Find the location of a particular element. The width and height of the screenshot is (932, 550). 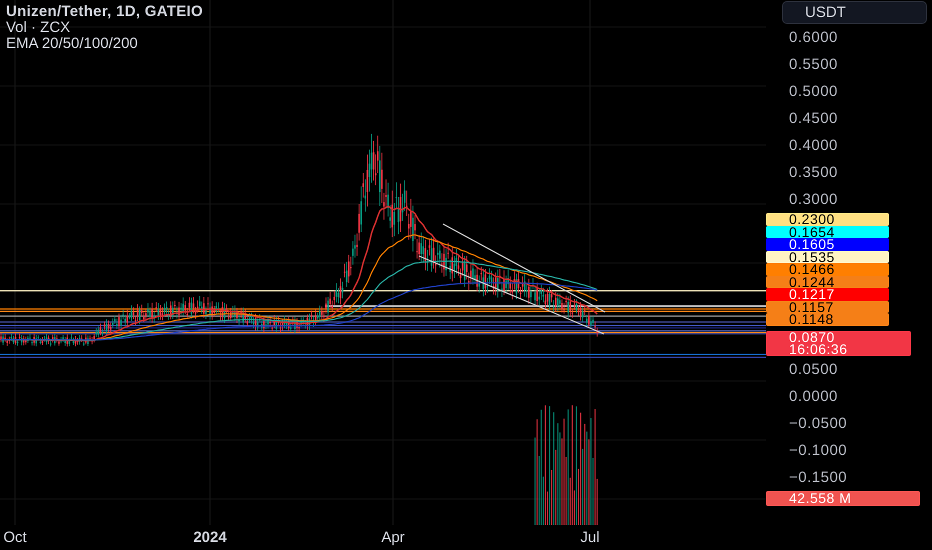

price-axis-label: −0.1000 is located at coordinates (818, 450).